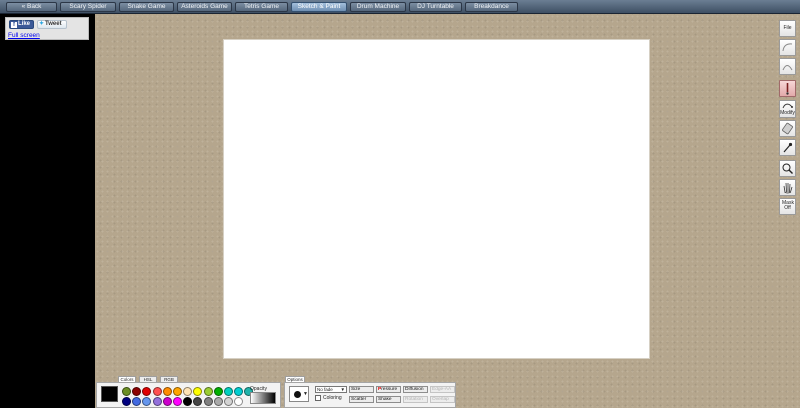 This screenshot has width=800, height=408. Describe the element at coordinates (319, 7) in the screenshot. I see `nav-sketch-paint-button: Sketch & Paint` at that location.